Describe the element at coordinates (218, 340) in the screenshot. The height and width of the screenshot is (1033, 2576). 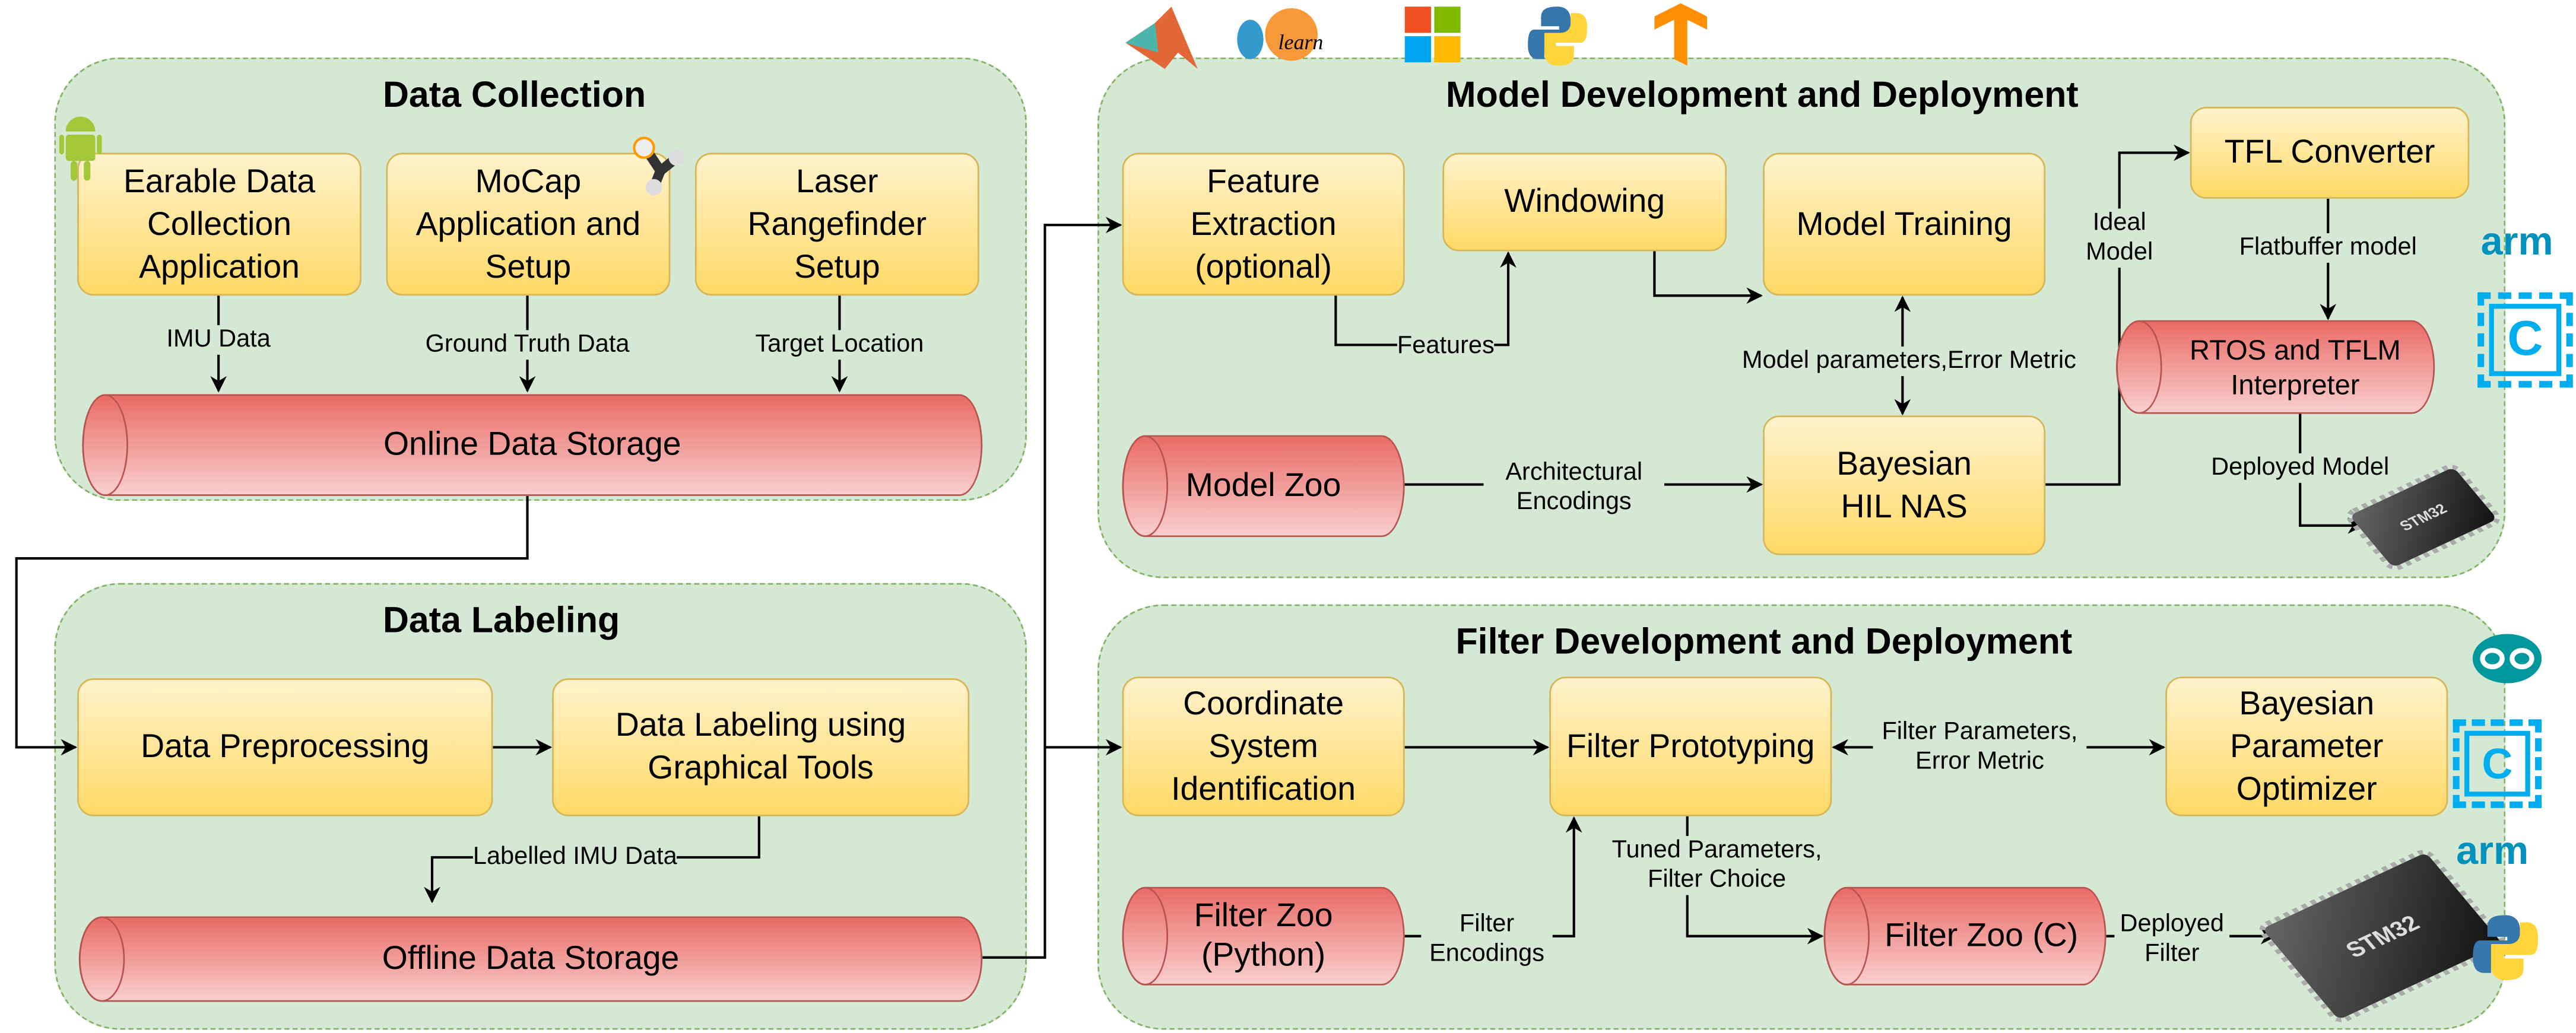
I see `label-imu-data: IMU Data` at that location.